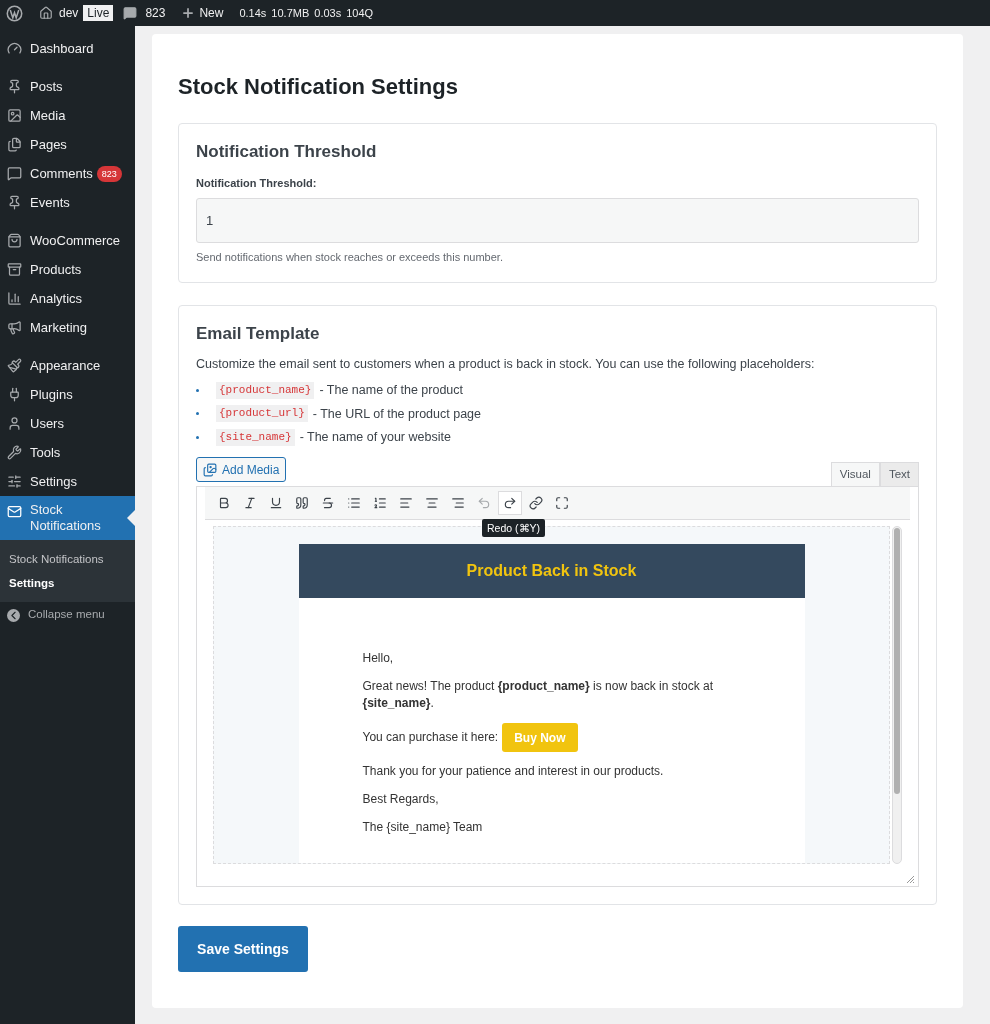 This screenshot has width=990, height=1024. Describe the element at coordinates (67, 452) in the screenshot. I see `menu-item: Tools` at that location.